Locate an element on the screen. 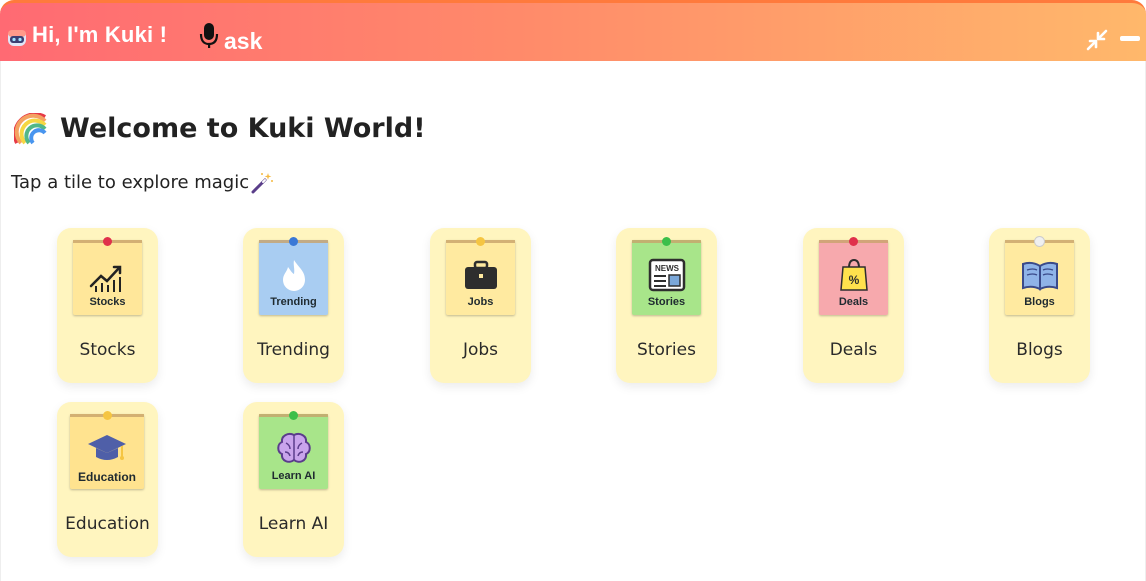 The height and width of the screenshot is (581, 1146). sticky-note: Trending is located at coordinates (293, 276).